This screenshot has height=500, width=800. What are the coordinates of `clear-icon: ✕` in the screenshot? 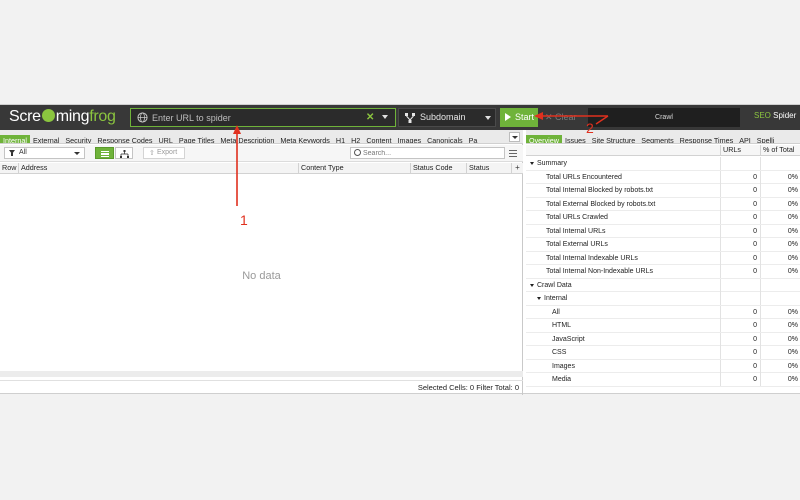 It's located at (549, 117).